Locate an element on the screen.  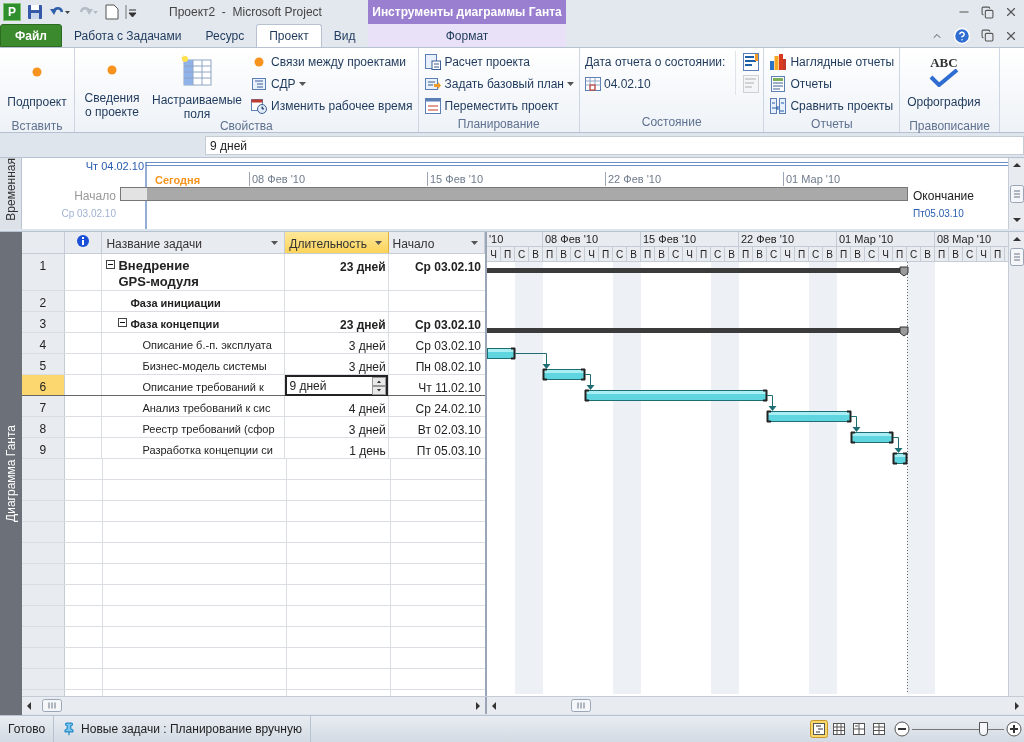
task-name: Описание б.-п. эксплуата is located at coordinates (207, 345).